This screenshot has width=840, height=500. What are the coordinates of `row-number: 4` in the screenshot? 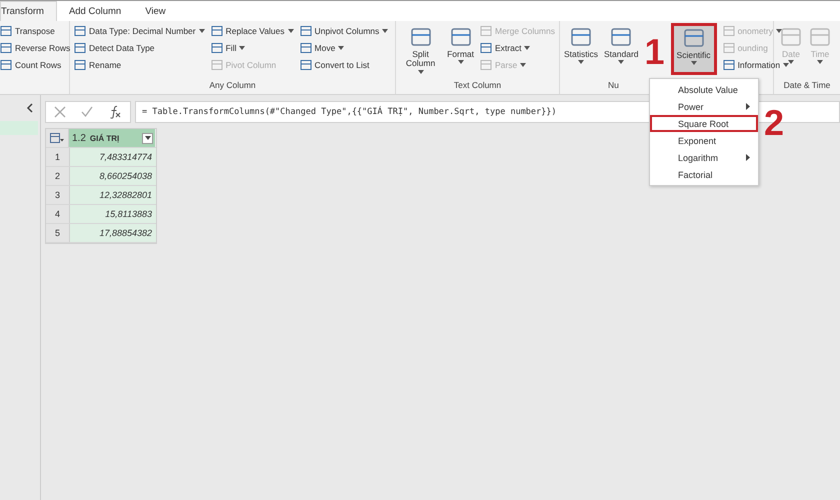 It's located at (58, 214).